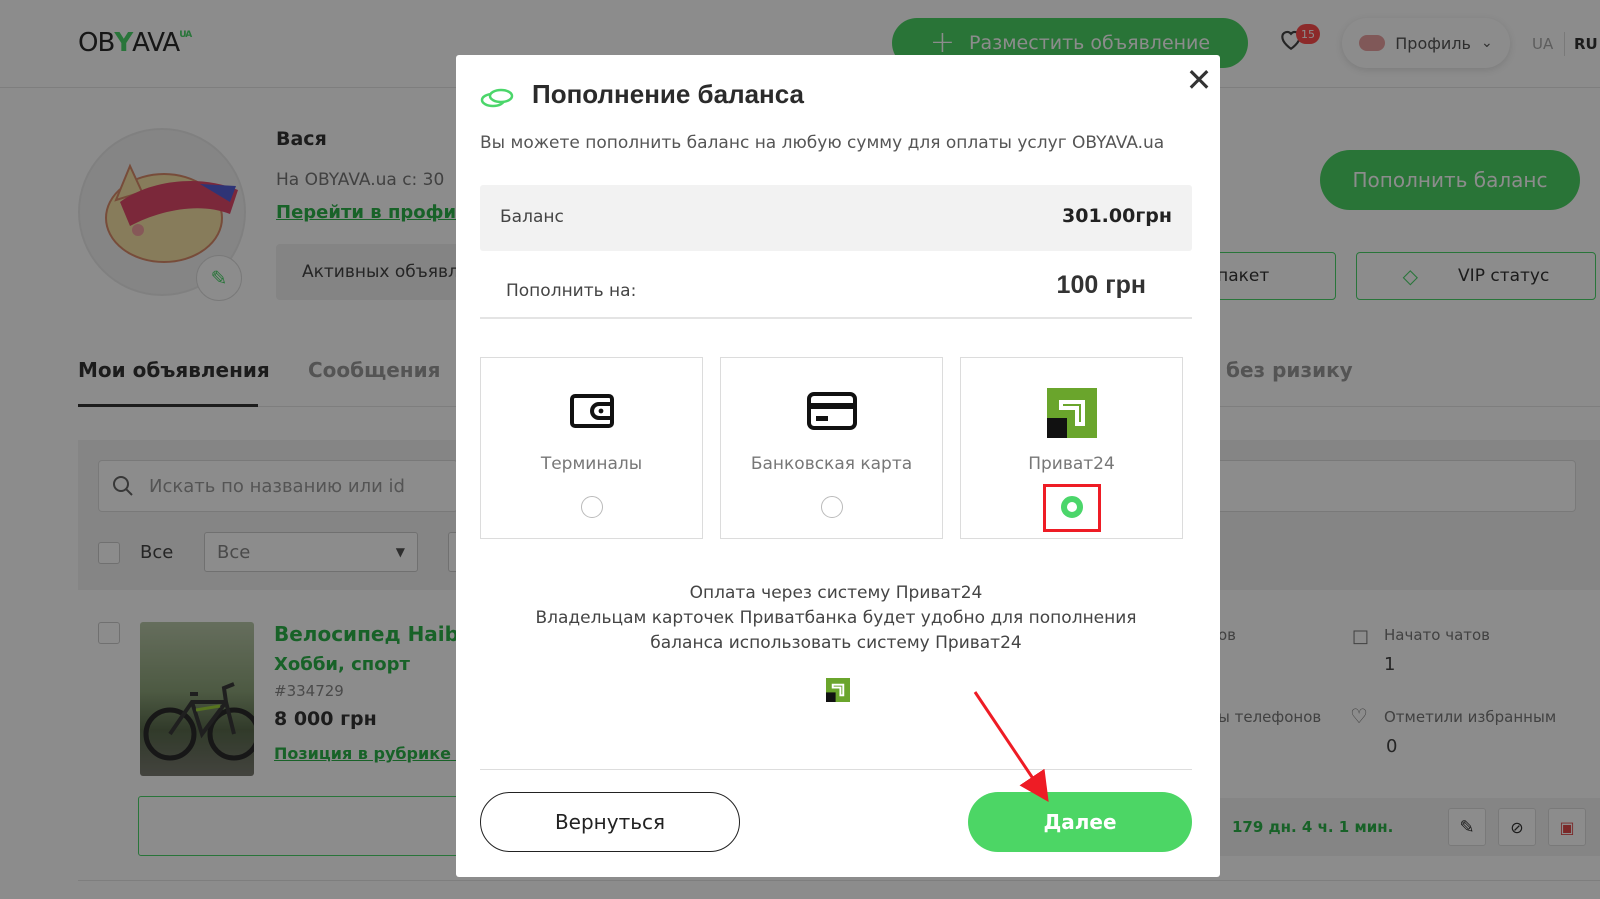  What do you see at coordinates (1071, 508) in the screenshot?
I see `selection-highlight-box` at bounding box center [1071, 508].